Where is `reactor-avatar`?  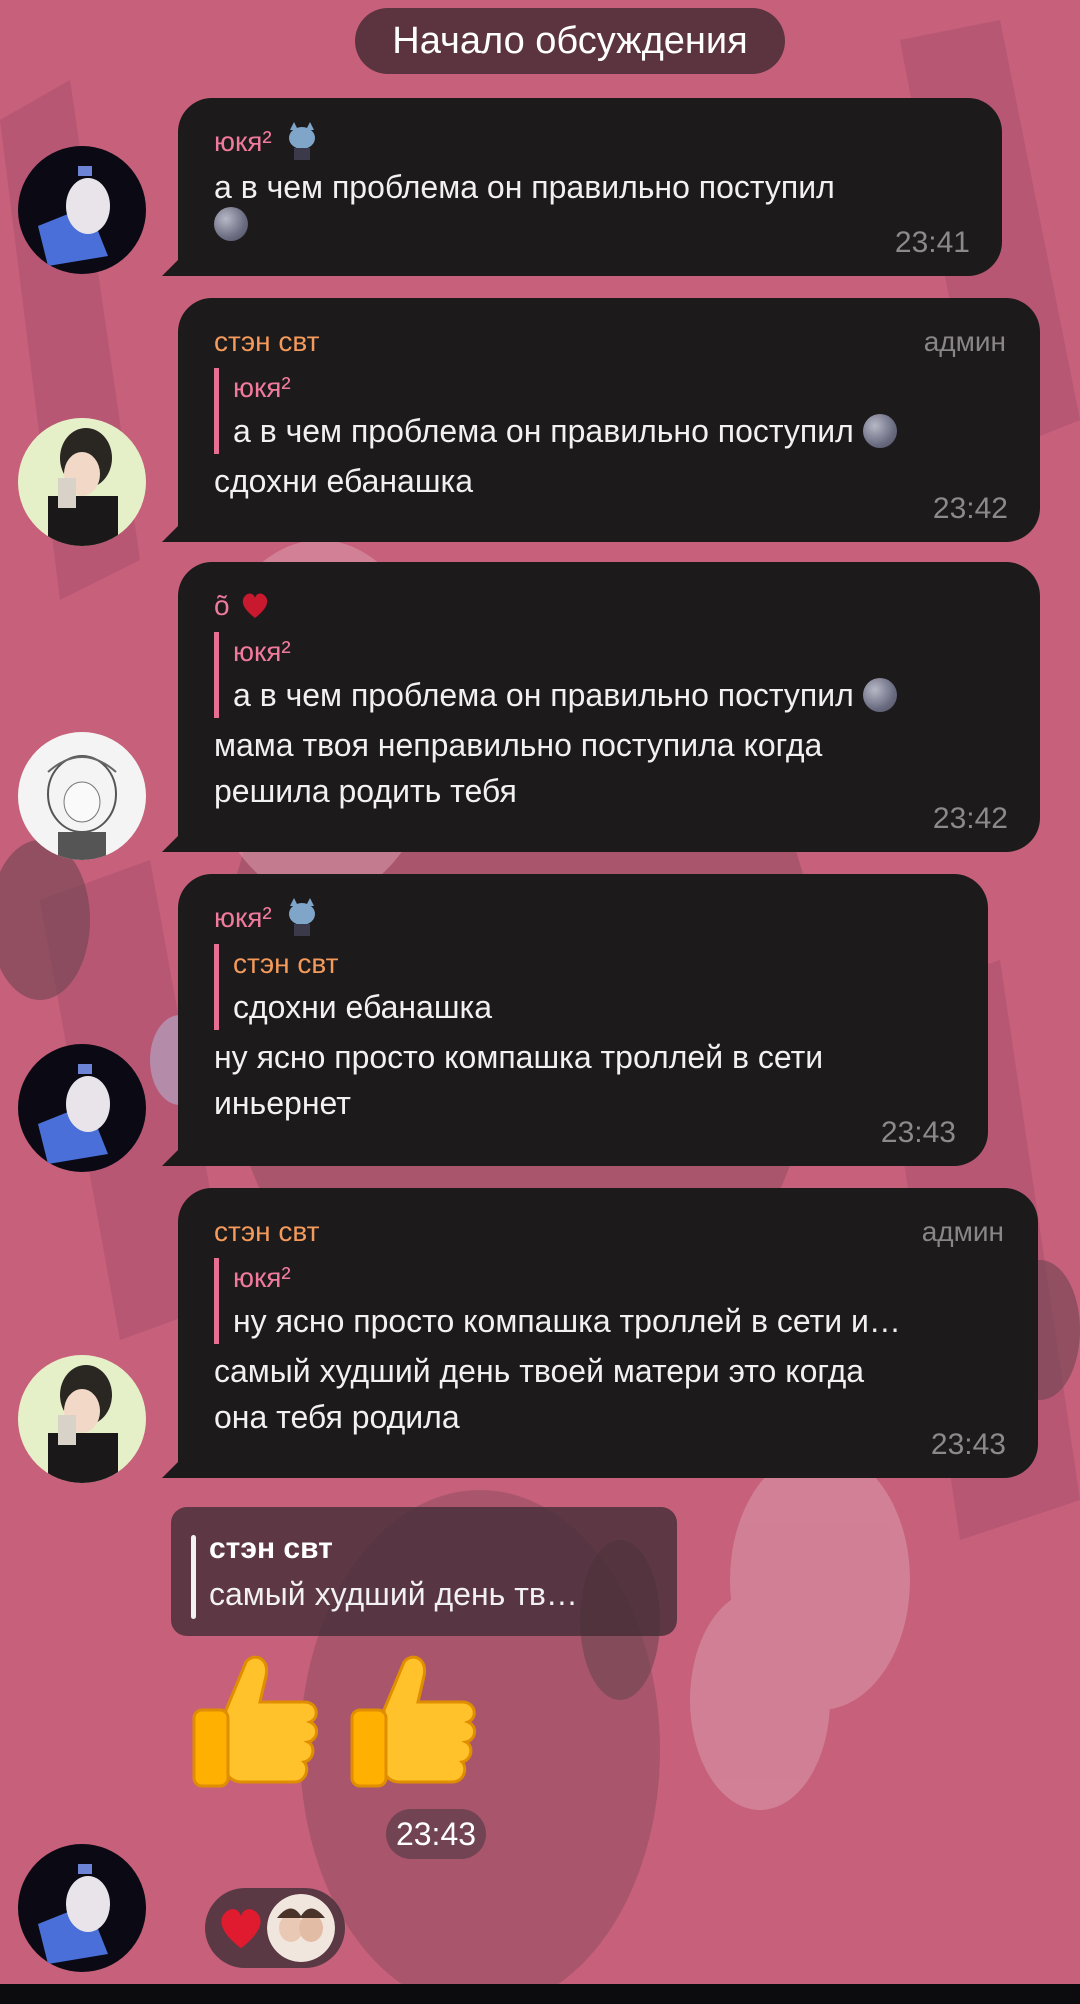
reactor-avatar is located at coordinates (301, 1928).